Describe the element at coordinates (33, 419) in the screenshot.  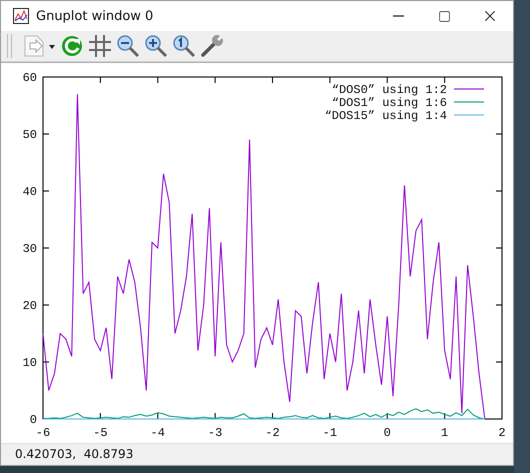
I see `y-tick-label: 0` at that location.